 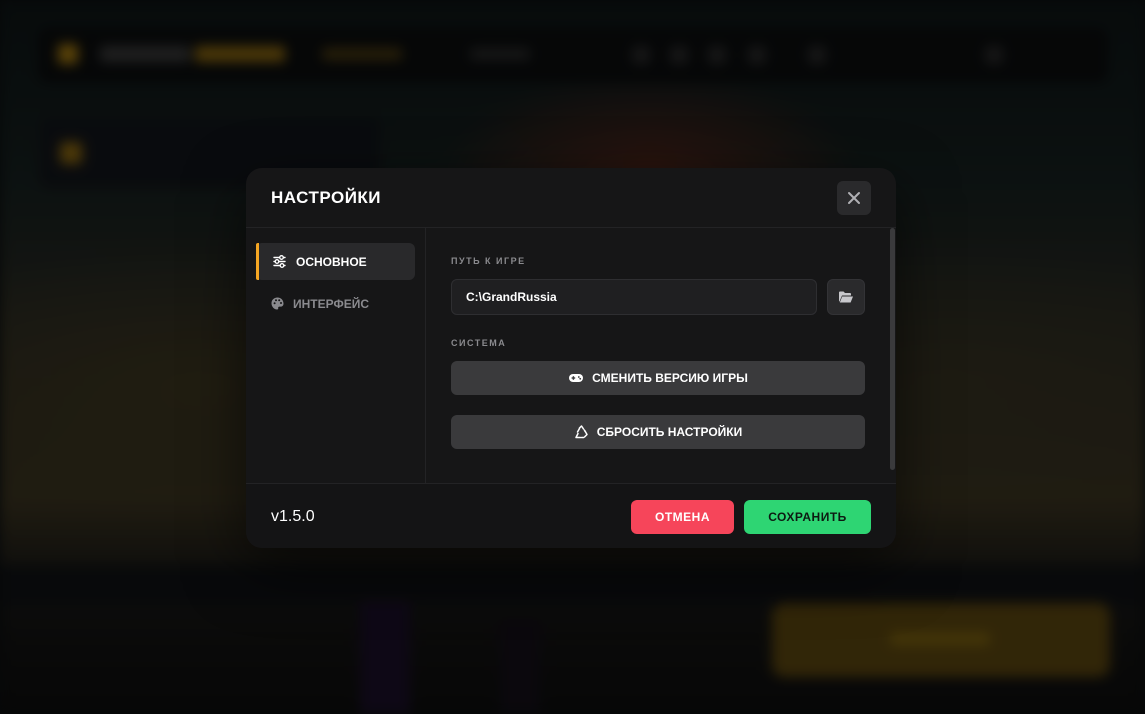 I want to click on palette-icon, so click(x=277, y=303).